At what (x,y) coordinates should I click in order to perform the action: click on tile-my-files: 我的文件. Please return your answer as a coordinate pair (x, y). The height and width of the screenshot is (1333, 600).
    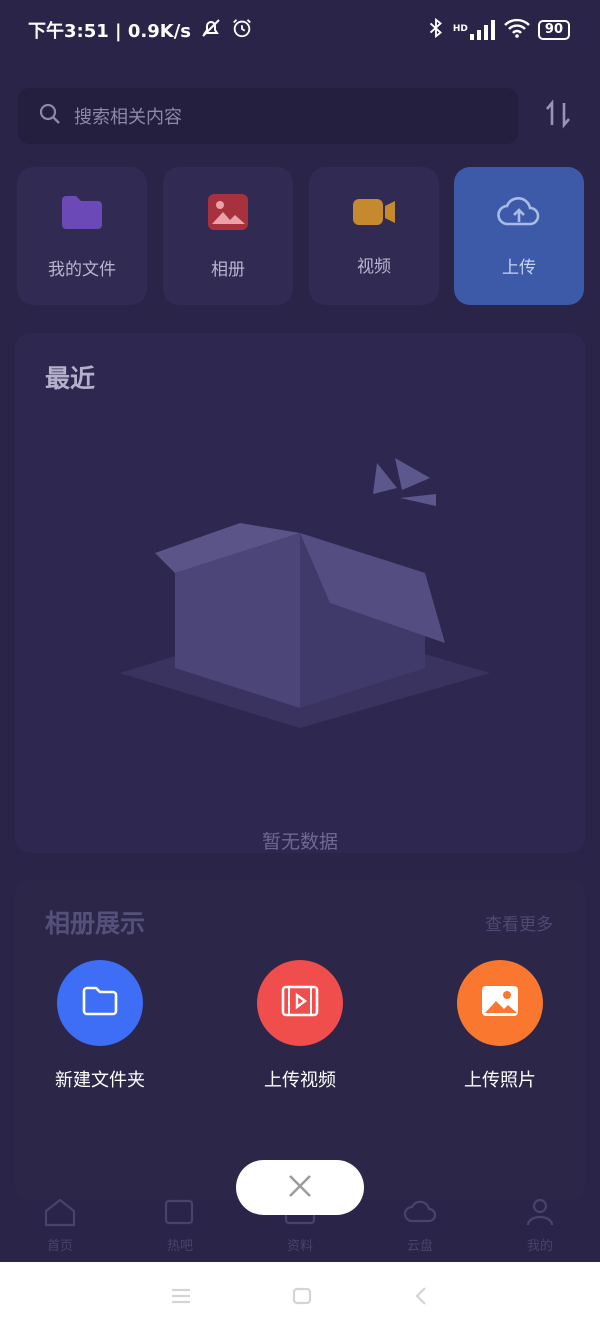
    Looking at the image, I should click on (82, 236).